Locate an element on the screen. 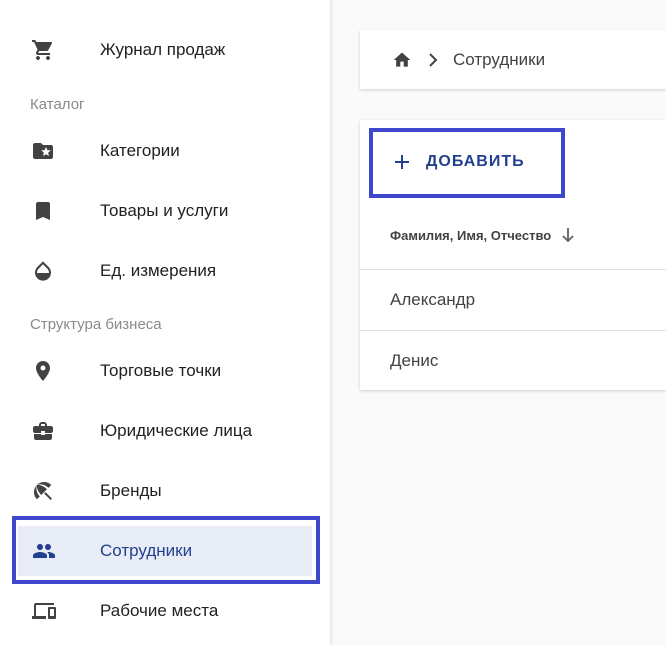 Image resolution: width=666 pixels, height=645 pixels. sidebar-item-label: Бренды is located at coordinates (131, 490).